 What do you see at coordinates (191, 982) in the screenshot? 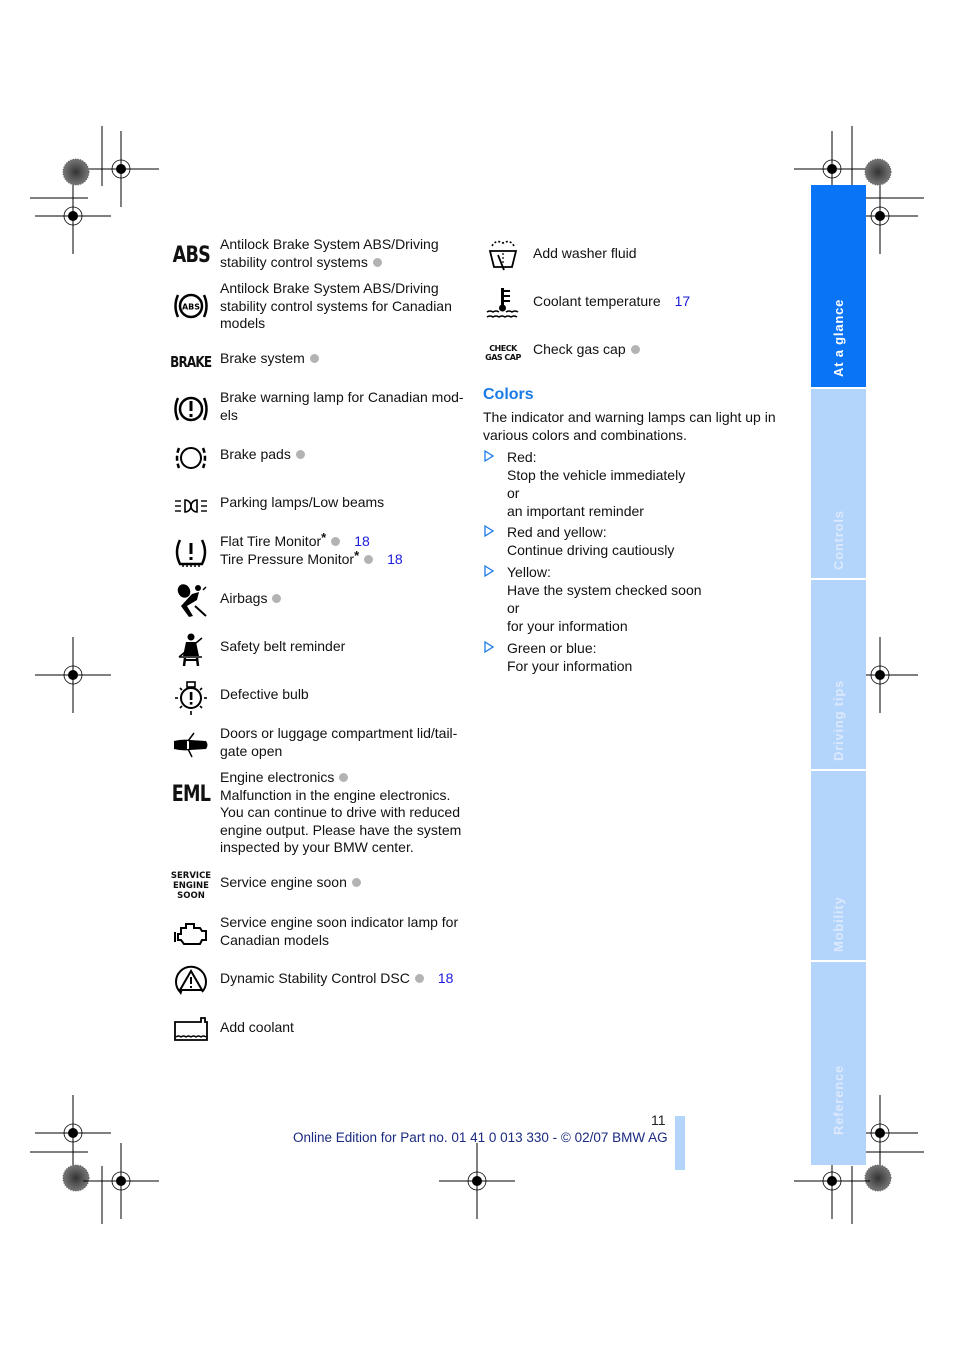
I see `dsc-icon` at bounding box center [191, 982].